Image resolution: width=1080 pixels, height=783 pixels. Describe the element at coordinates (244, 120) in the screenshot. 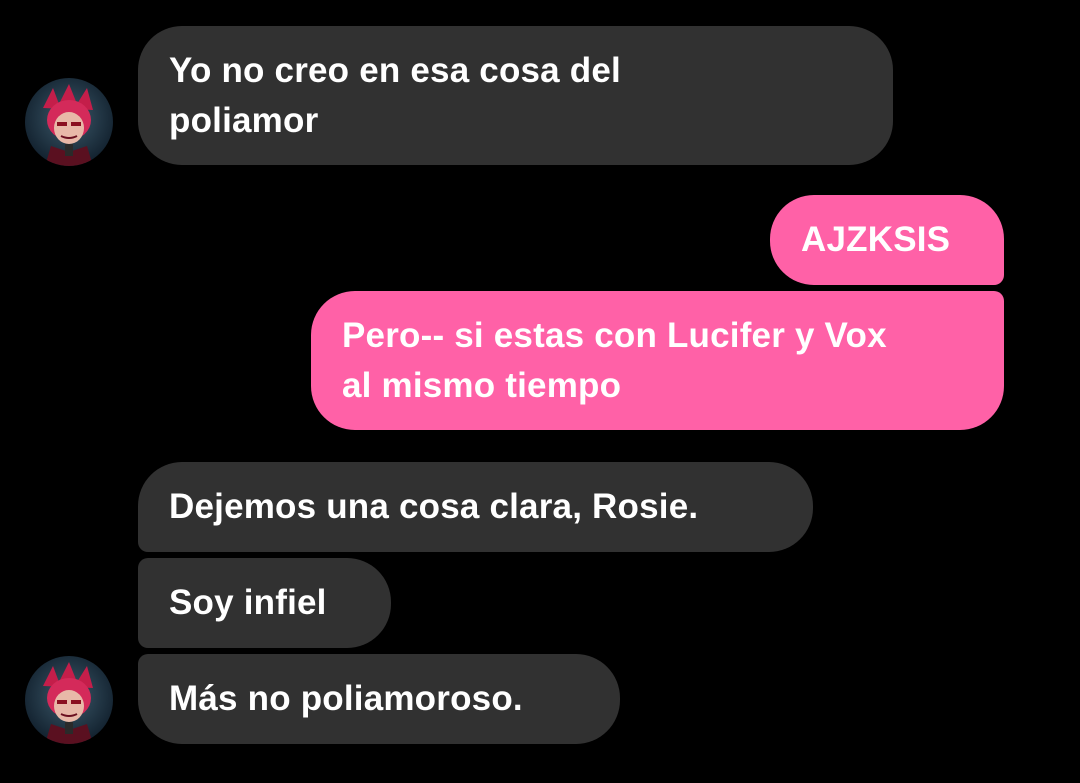

I see `message-text-line: poliamor` at that location.